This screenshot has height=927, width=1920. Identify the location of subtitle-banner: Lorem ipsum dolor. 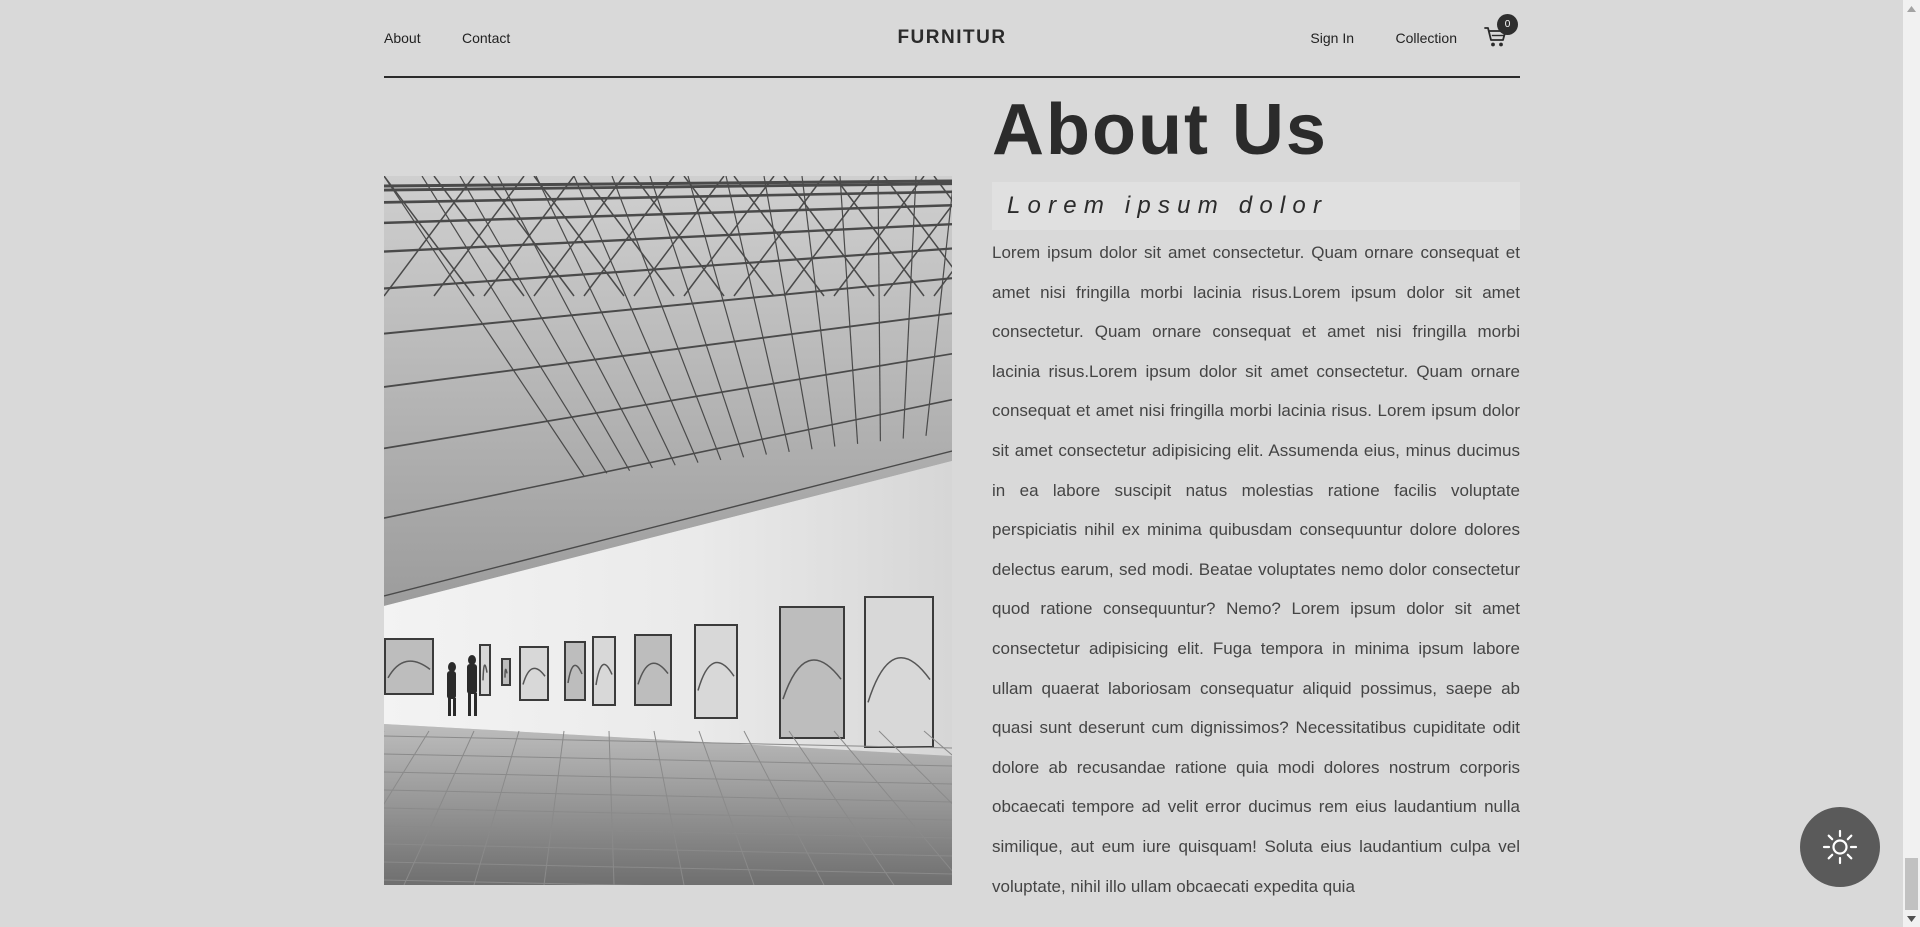
(1256, 206).